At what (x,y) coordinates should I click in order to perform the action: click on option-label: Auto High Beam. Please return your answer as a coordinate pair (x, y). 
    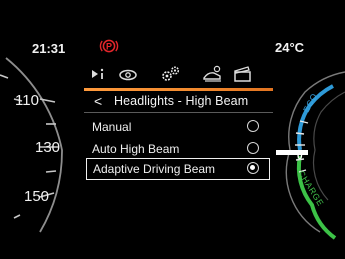
    Looking at the image, I should click on (136, 149).